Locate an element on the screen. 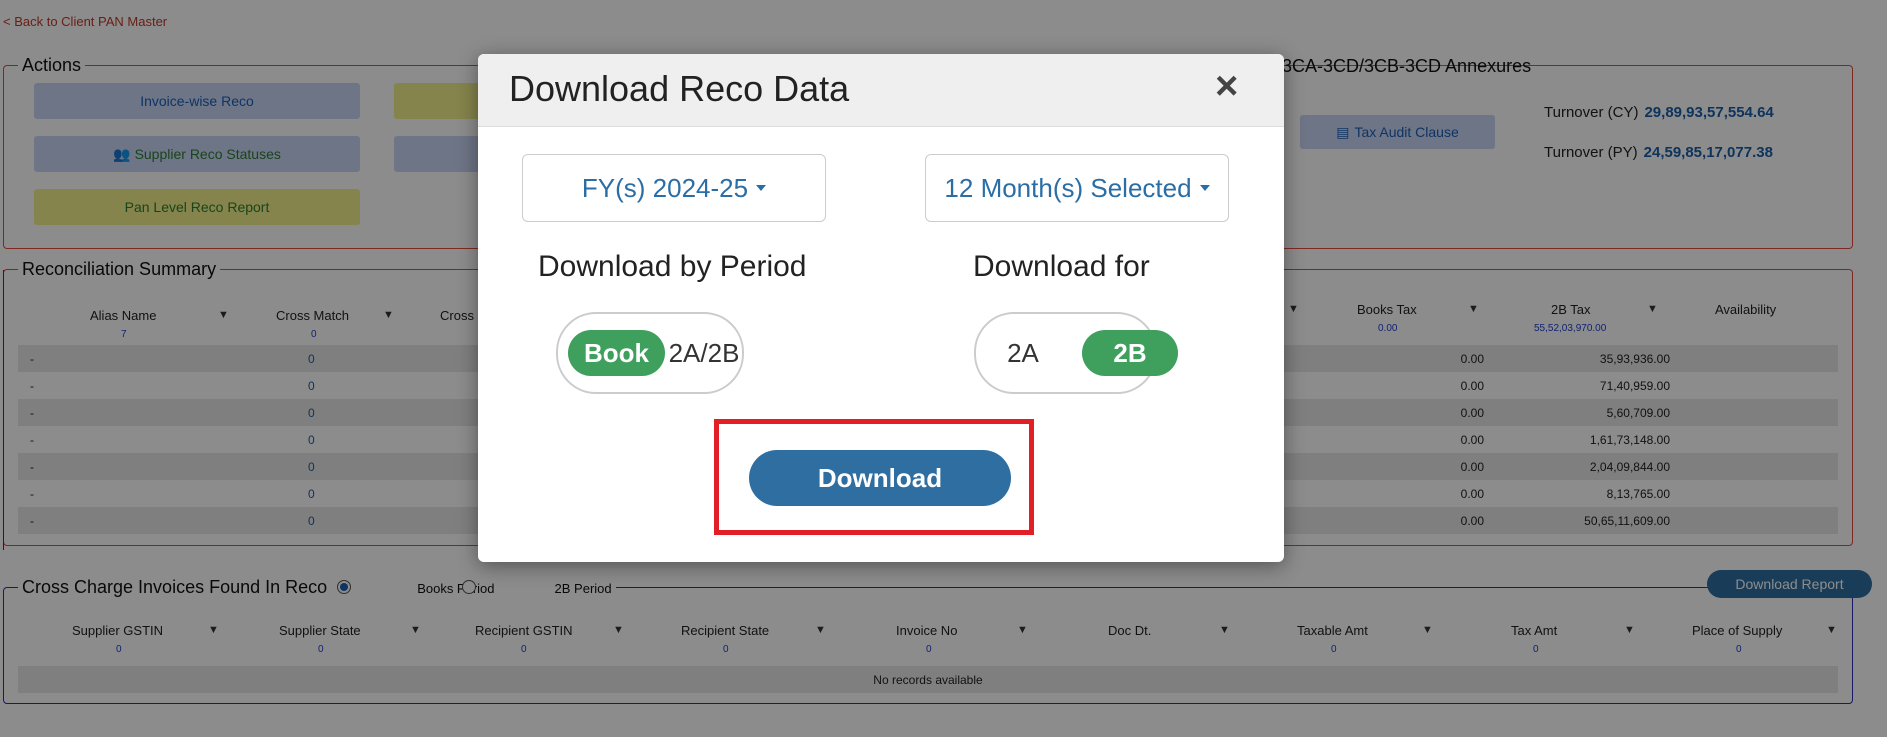 This screenshot has height=737, width=1887. period-toggle: Book 2A/2B is located at coordinates (650, 353).